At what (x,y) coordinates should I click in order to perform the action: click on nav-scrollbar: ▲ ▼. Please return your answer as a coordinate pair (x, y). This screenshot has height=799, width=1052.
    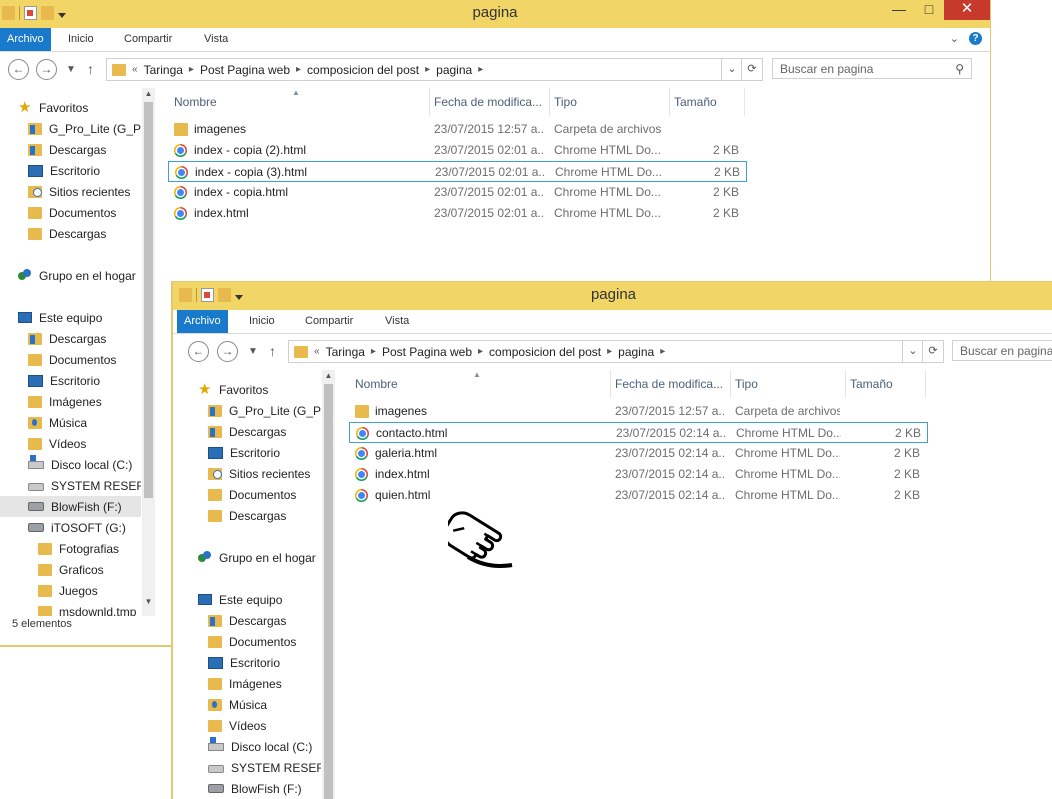
    Looking at the image, I should click on (148, 352).